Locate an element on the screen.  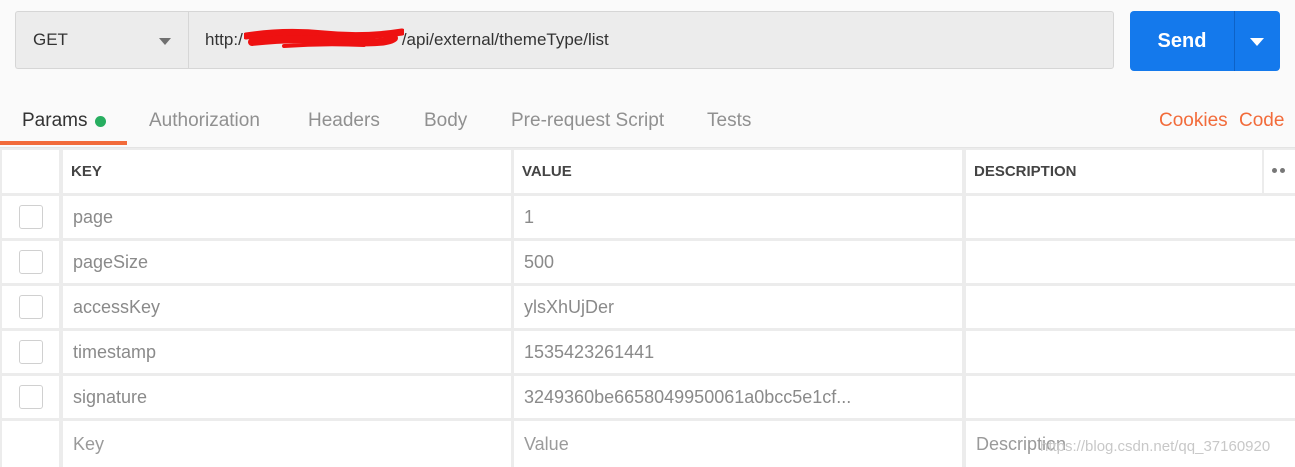
cookies-link: Cookies is located at coordinates (1193, 121).